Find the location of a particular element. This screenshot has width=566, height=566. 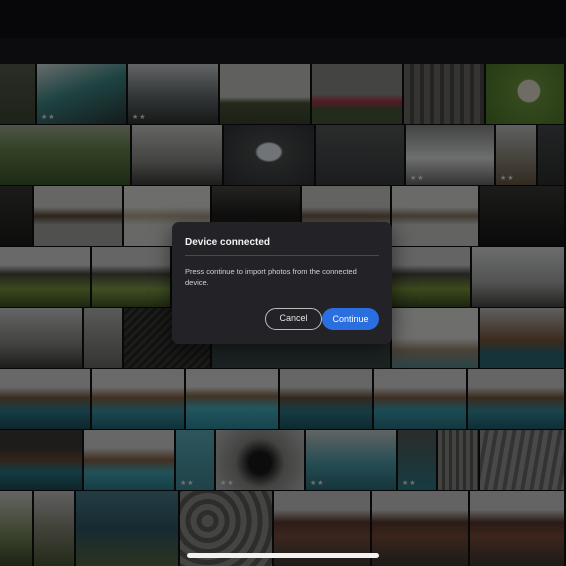

cancel-button: Cancel is located at coordinates (293, 319).